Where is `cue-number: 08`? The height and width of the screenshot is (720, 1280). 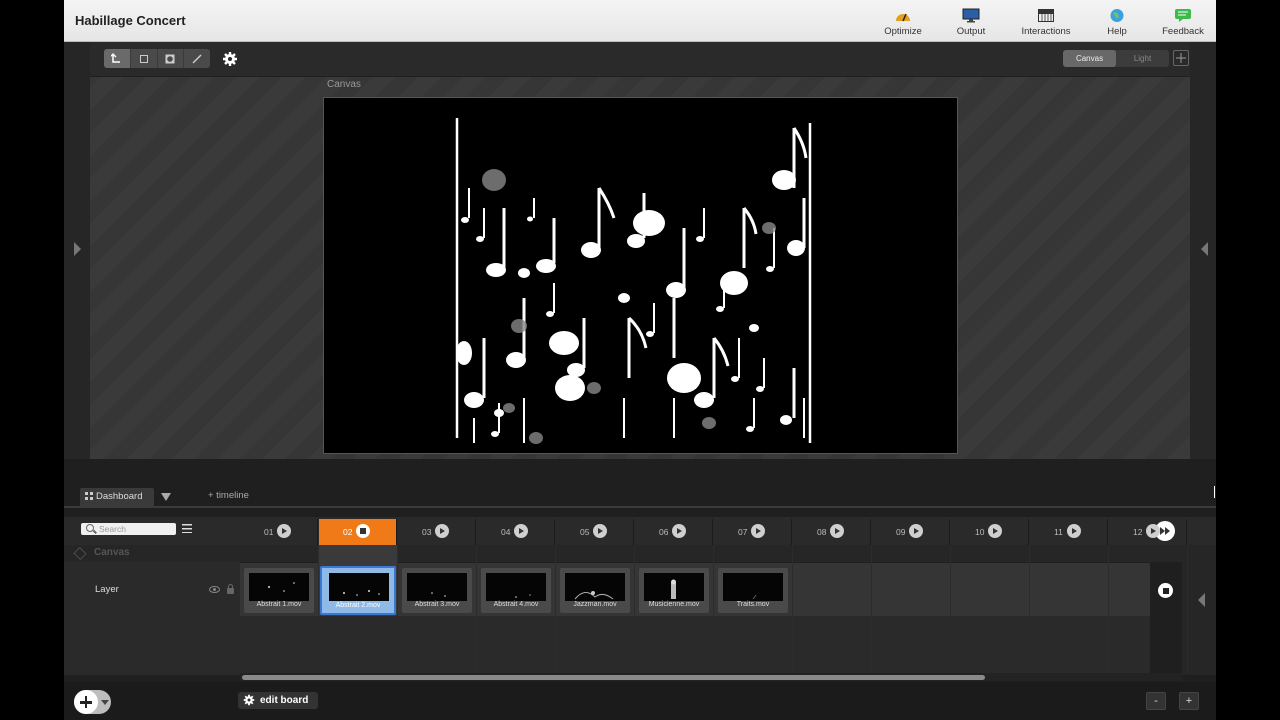 cue-number: 08 is located at coordinates (822, 532).